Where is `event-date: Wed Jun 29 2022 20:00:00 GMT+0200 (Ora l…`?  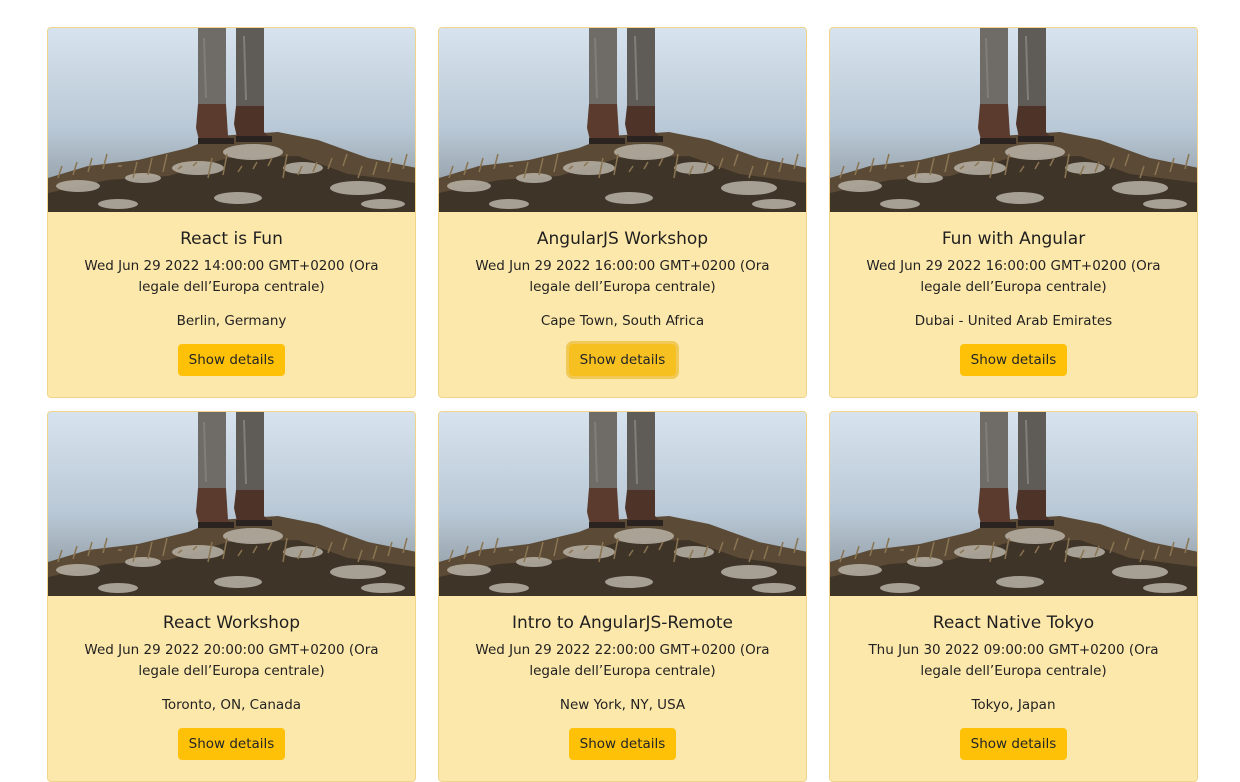
event-date: Wed Jun 29 2022 20:00:00 GMT+0200 (Ora l… is located at coordinates (231, 660).